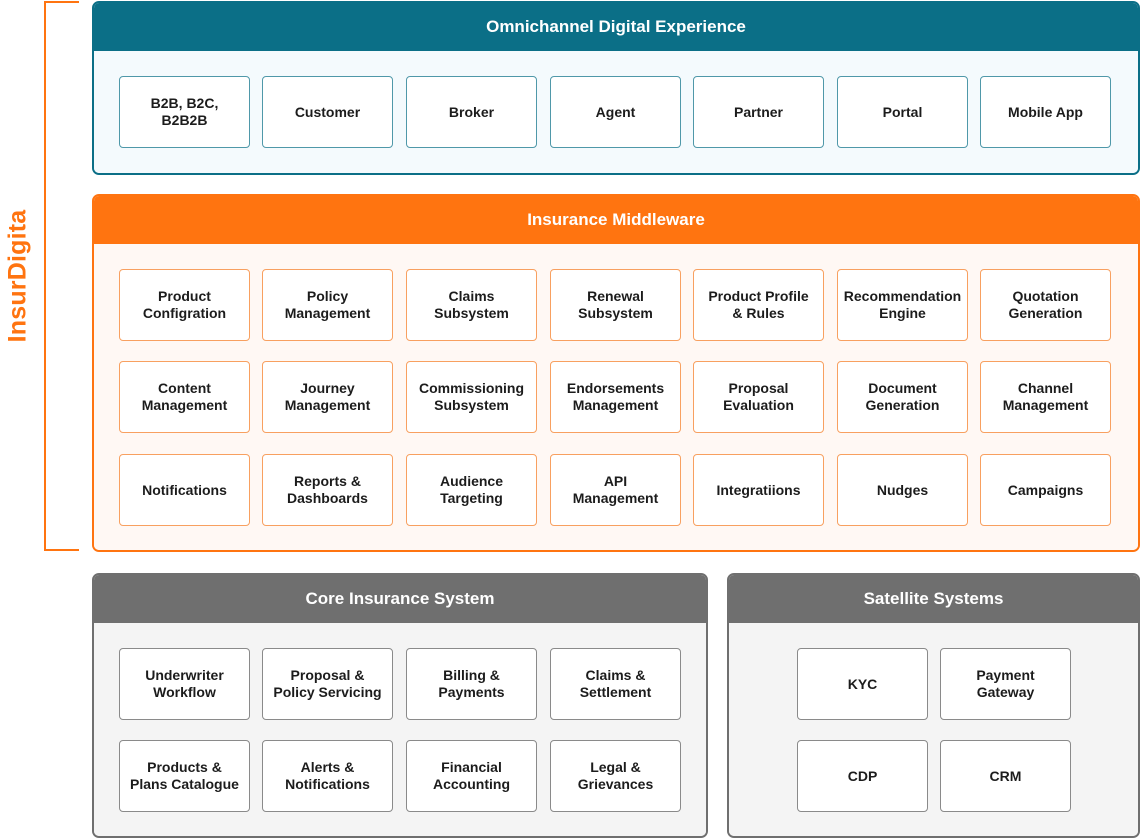  Describe the element at coordinates (184, 305) in the screenshot. I see `middleware-card: Product Configration` at that location.